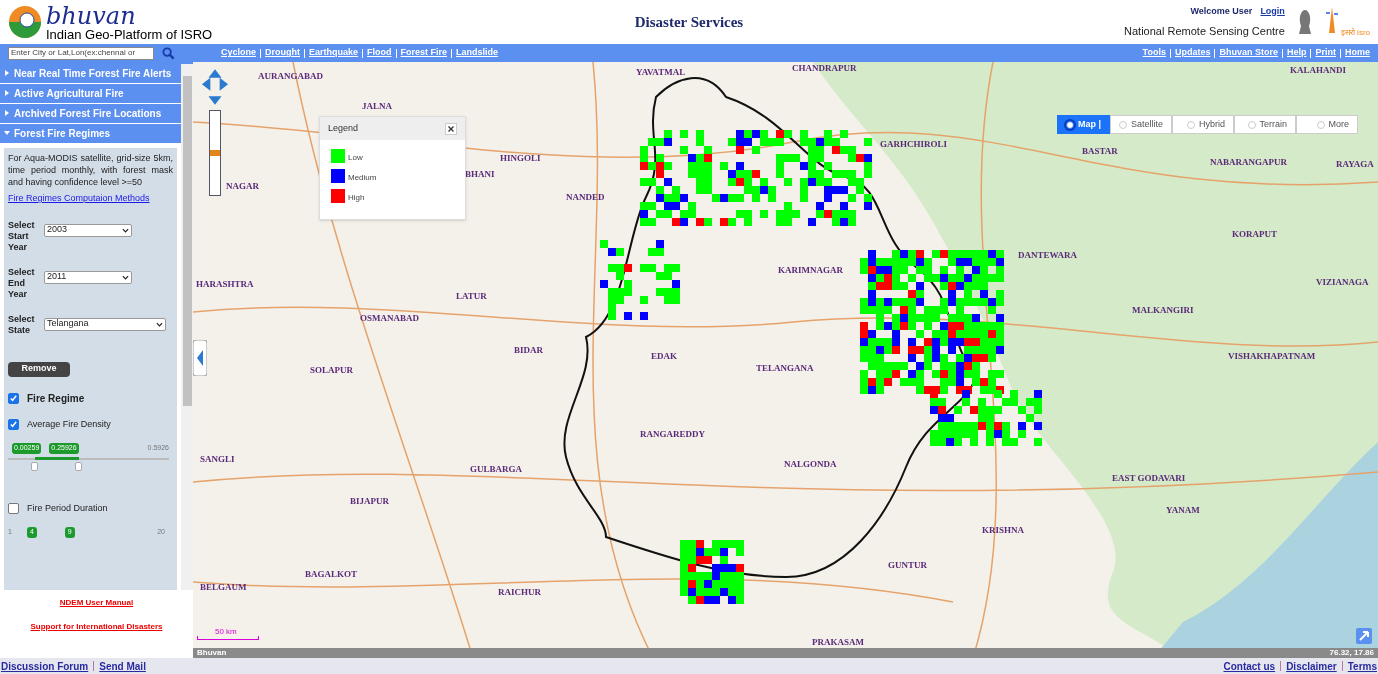 The image size is (1378, 674). I want to click on place-label: GARHCHIROLI, so click(913, 144).